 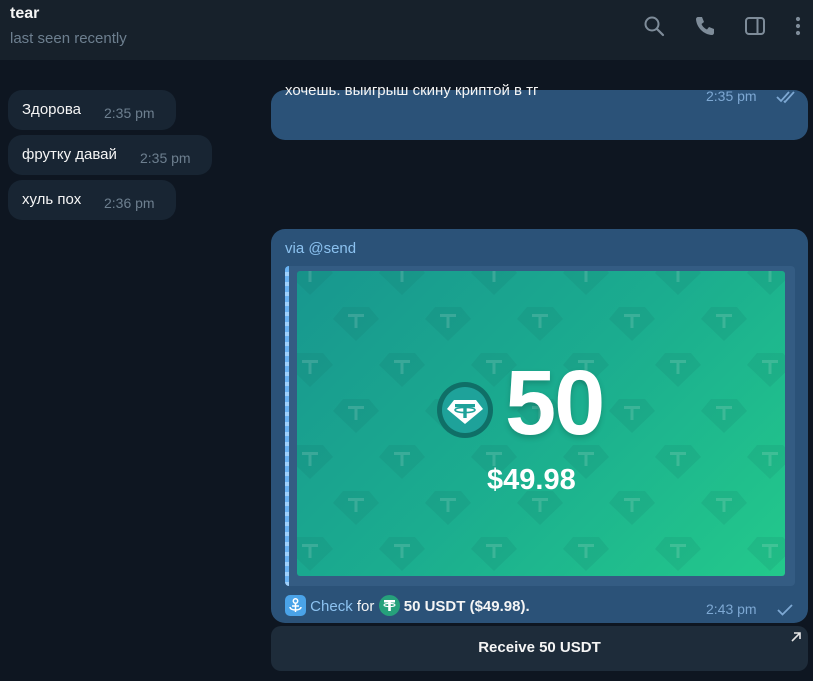 What do you see at coordinates (389, 605) in the screenshot?
I see `usdt-icon` at bounding box center [389, 605].